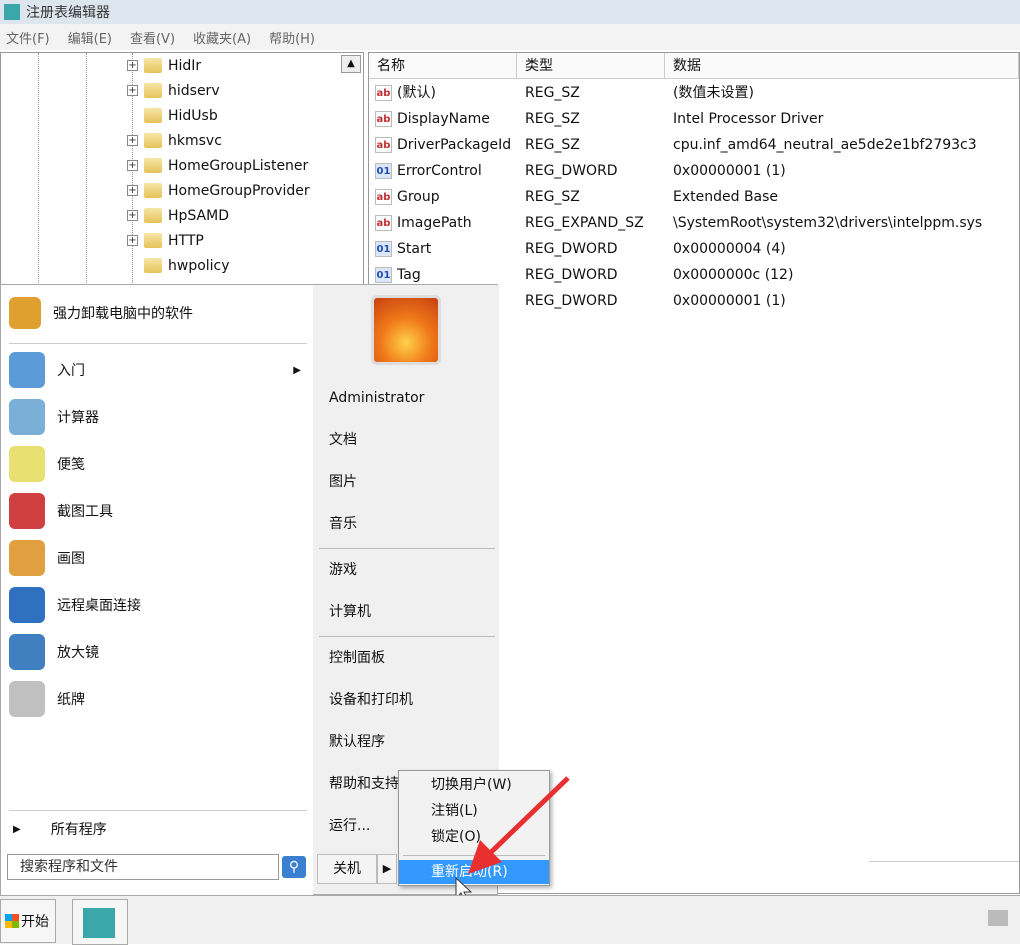  What do you see at coordinates (387, 869) in the screenshot?
I see `shutdown-options-arrow: ▶` at bounding box center [387, 869].